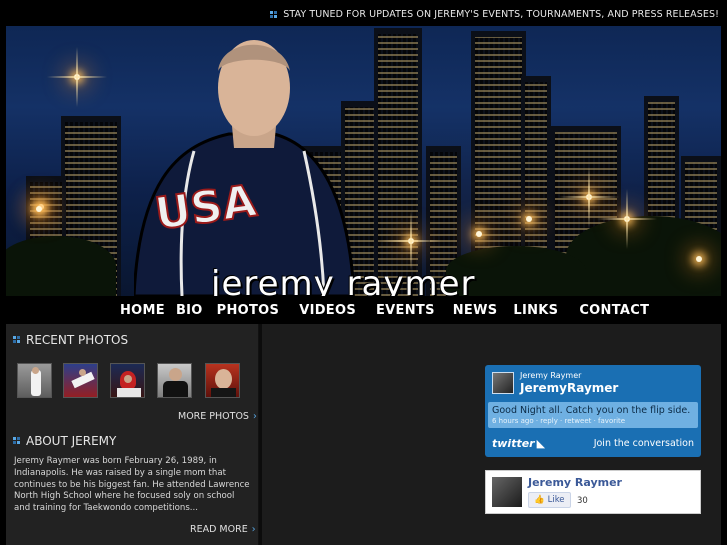  I want to click on nav-events: EVENTS, so click(405, 310).